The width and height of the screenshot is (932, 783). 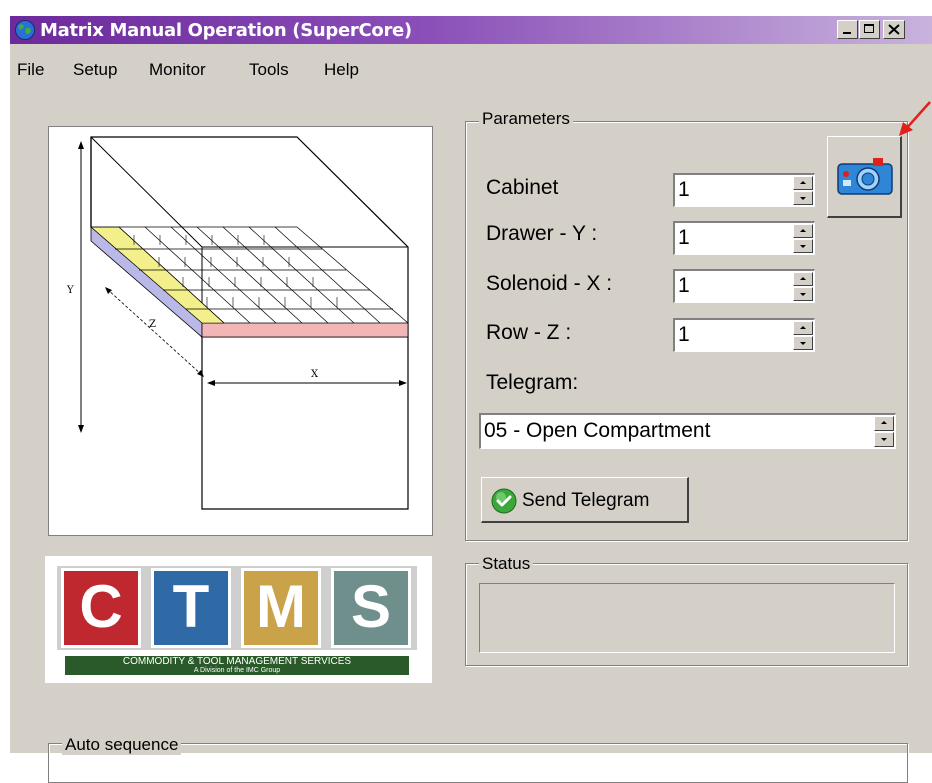 I want to click on telegram-select: 05 - Open Compartment, so click(x=687, y=431).